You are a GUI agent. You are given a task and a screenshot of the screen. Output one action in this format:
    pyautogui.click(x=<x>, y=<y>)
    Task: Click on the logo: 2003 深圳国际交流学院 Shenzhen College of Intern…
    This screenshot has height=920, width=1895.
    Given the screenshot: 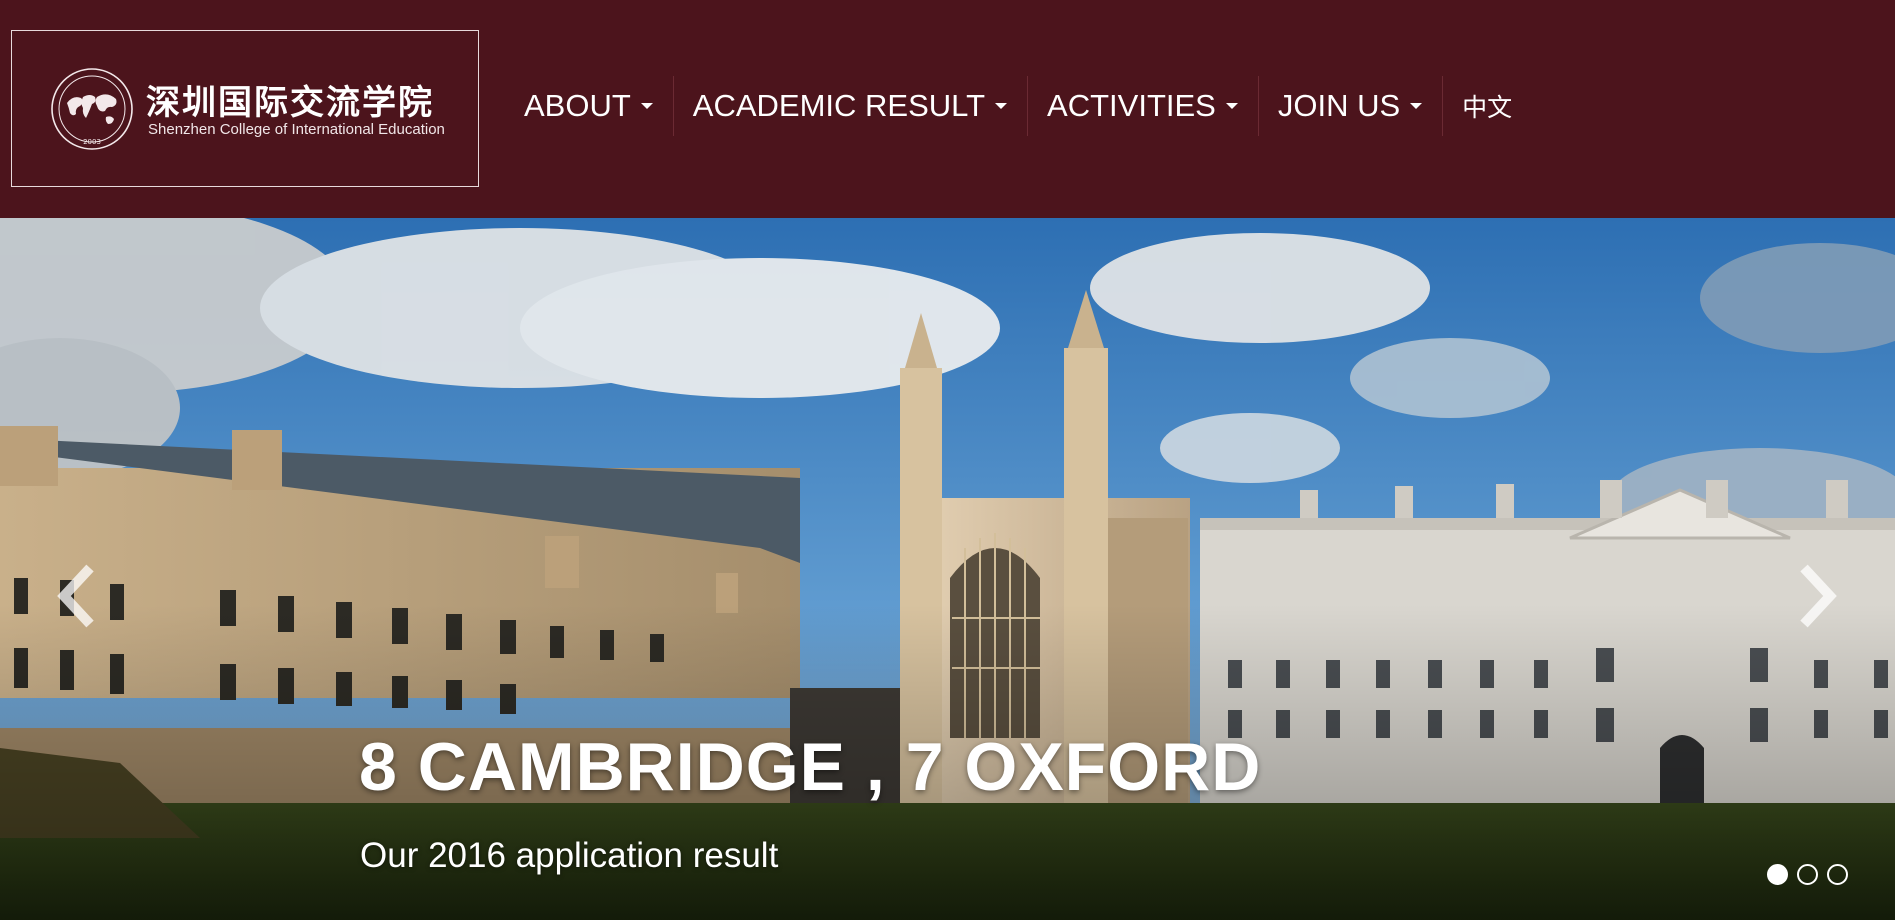 What is the action you would take?
    pyautogui.click(x=245, y=108)
    